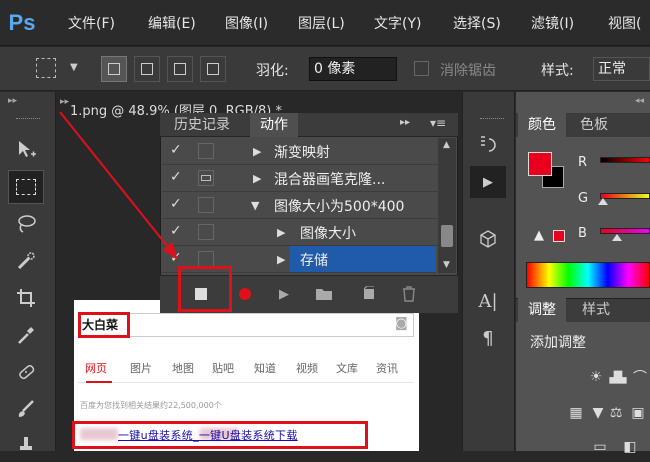 The height and width of the screenshot is (462, 650). Describe the element at coordinates (576, 413) in the screenshot. I see `exposure-icon: ▦` at that location.